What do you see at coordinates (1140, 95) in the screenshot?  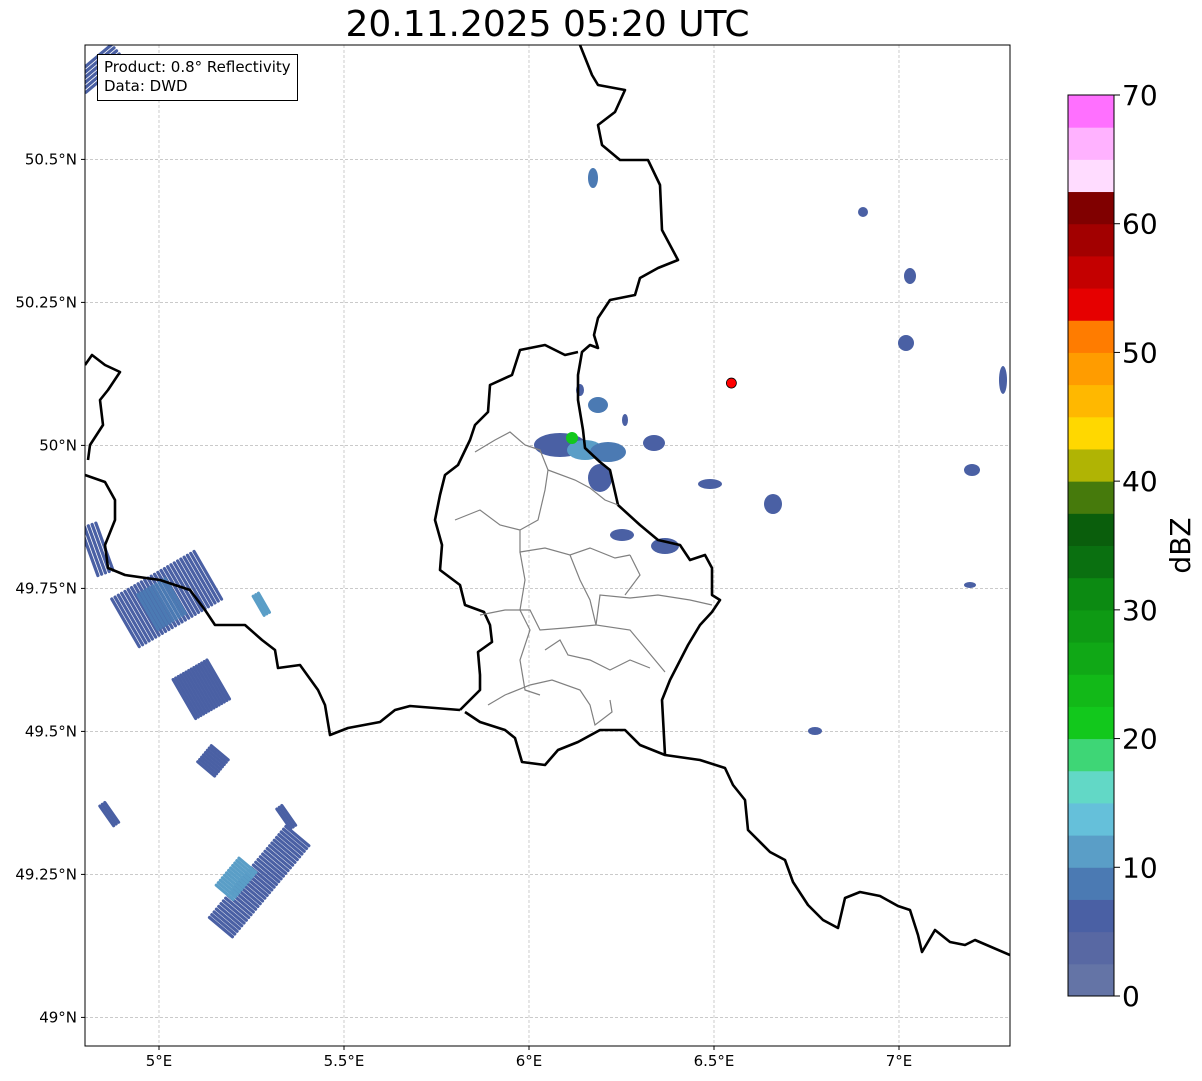 I see `colorbar-tick-label: 70` at bounding box center [1140, 95].